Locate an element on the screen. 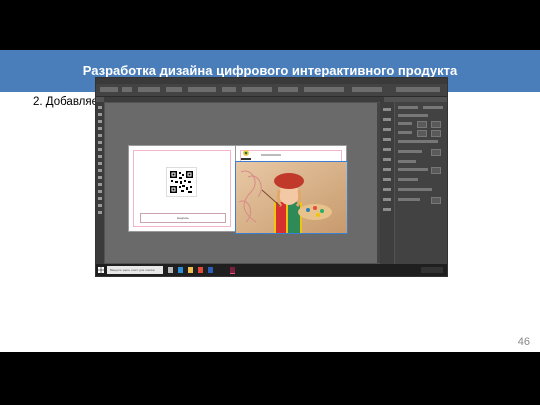  text-line is located at coordinates (271, 155).